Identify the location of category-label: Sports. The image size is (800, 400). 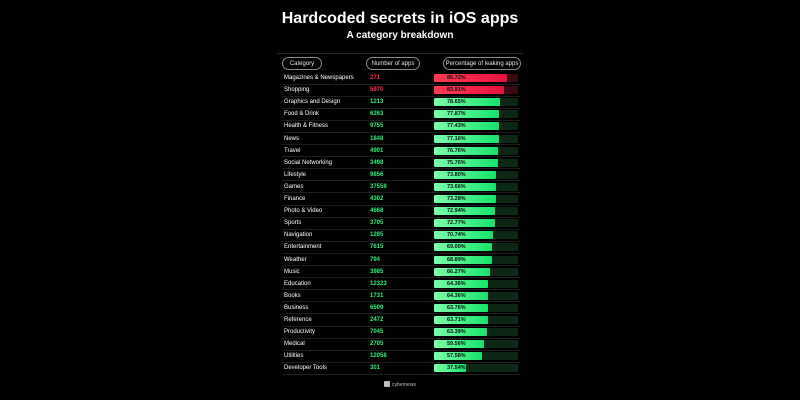
(293, 223).